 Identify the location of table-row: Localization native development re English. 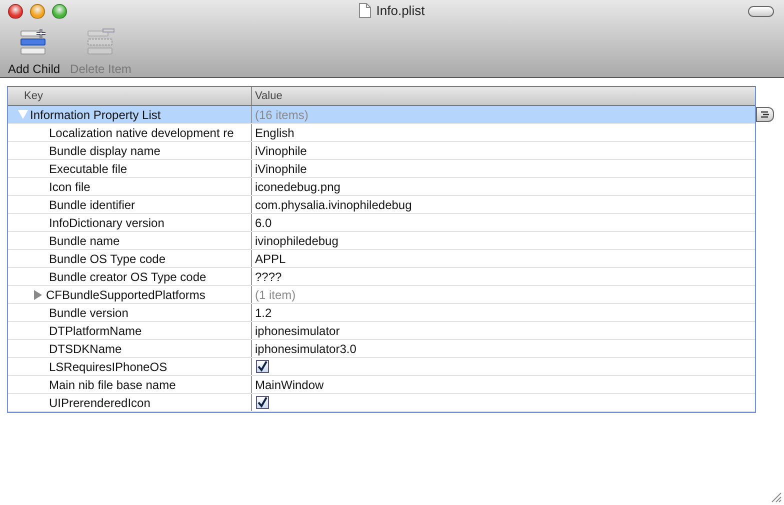
(381, 133).